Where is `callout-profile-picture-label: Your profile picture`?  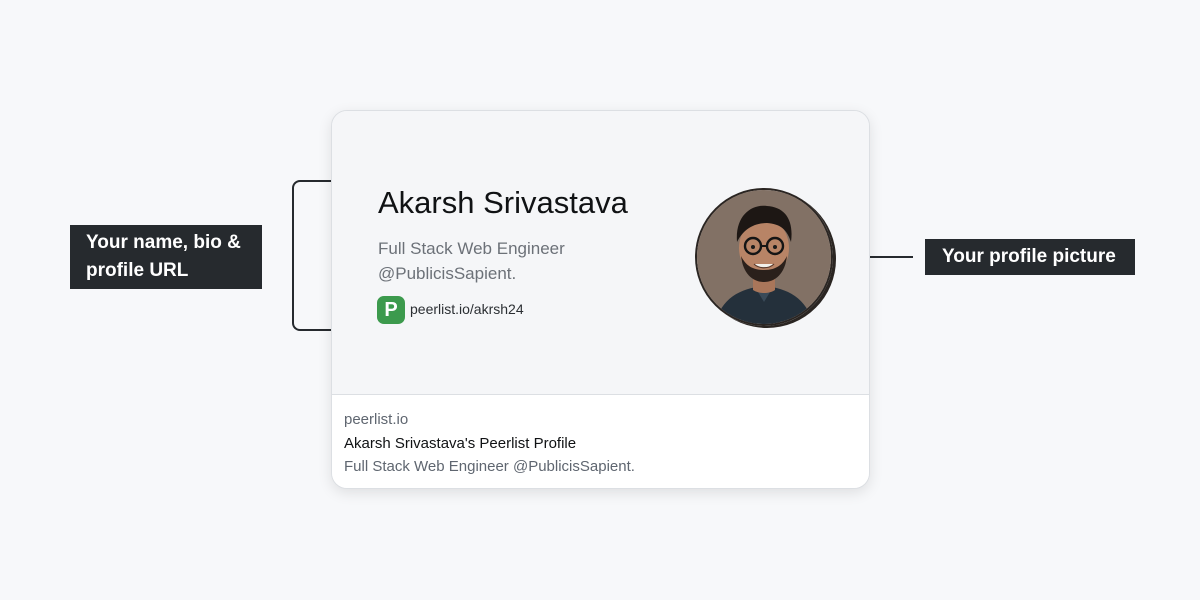
callout-profile-picture-label: Your profile picture is located at coordinates (1029, 256).